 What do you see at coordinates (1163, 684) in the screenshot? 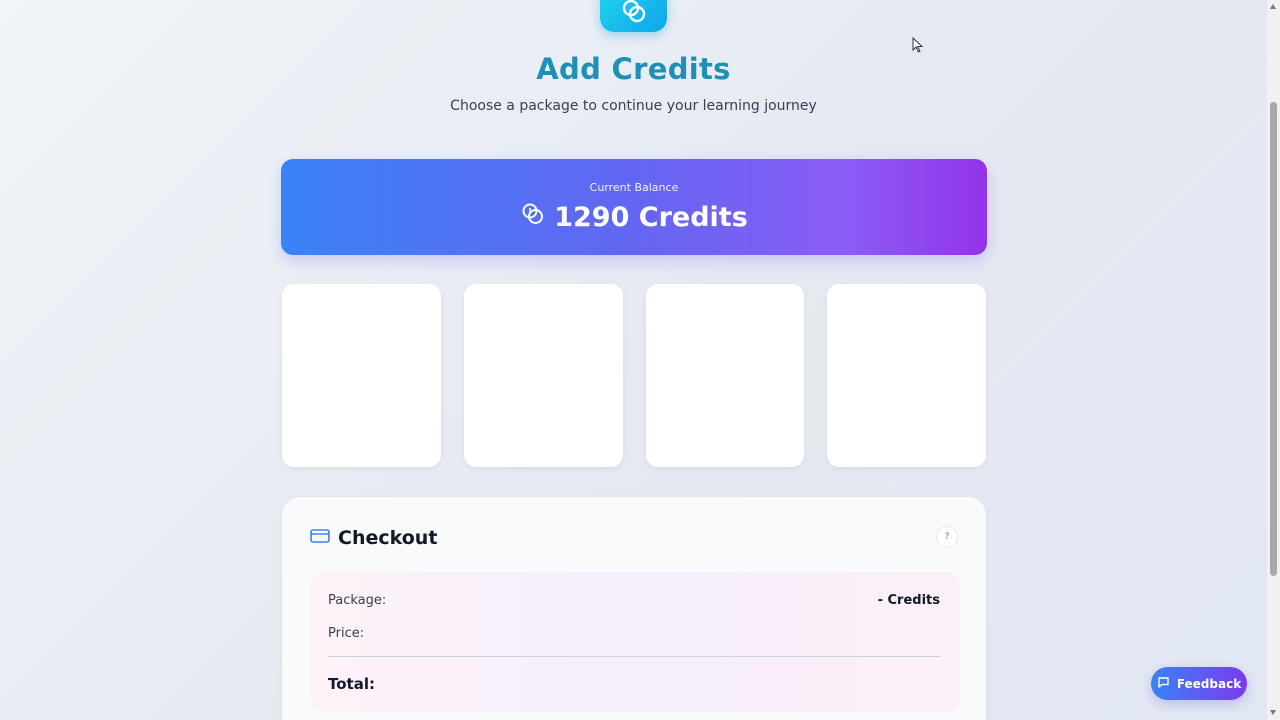
I see `chat-icon` at bounding box center [1163, 684].